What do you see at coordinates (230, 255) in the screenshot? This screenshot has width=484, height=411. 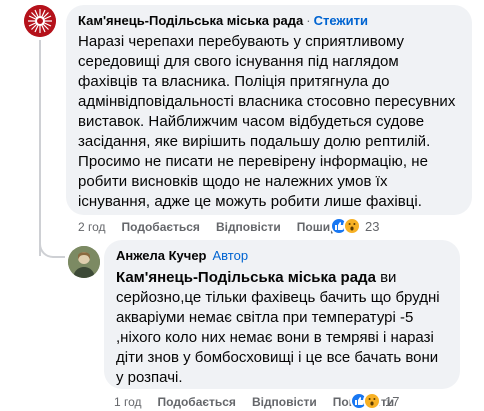 I see `author-badge: Автор` at bounding box center [230, 255].